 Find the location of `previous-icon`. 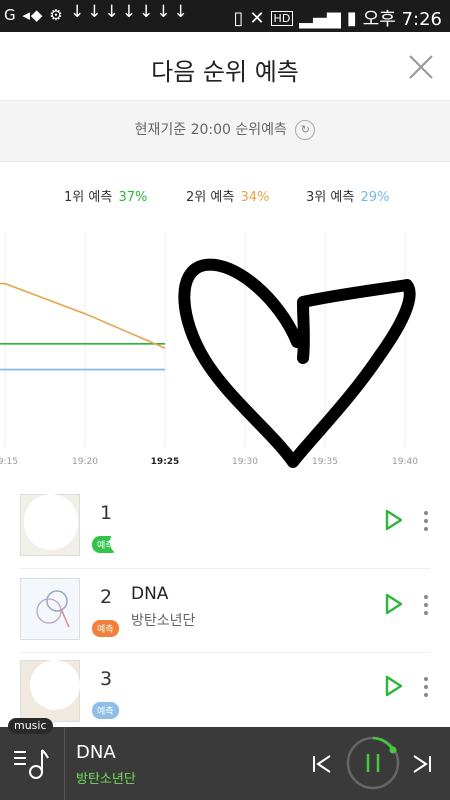

previous-icon is located at coordinates (322, 764).